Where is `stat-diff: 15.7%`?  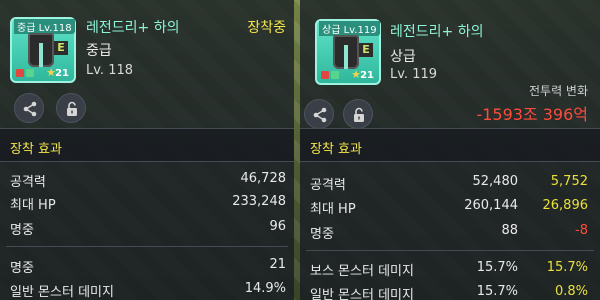 stat-diff: 15.7% is located at coordinates (567, 267).